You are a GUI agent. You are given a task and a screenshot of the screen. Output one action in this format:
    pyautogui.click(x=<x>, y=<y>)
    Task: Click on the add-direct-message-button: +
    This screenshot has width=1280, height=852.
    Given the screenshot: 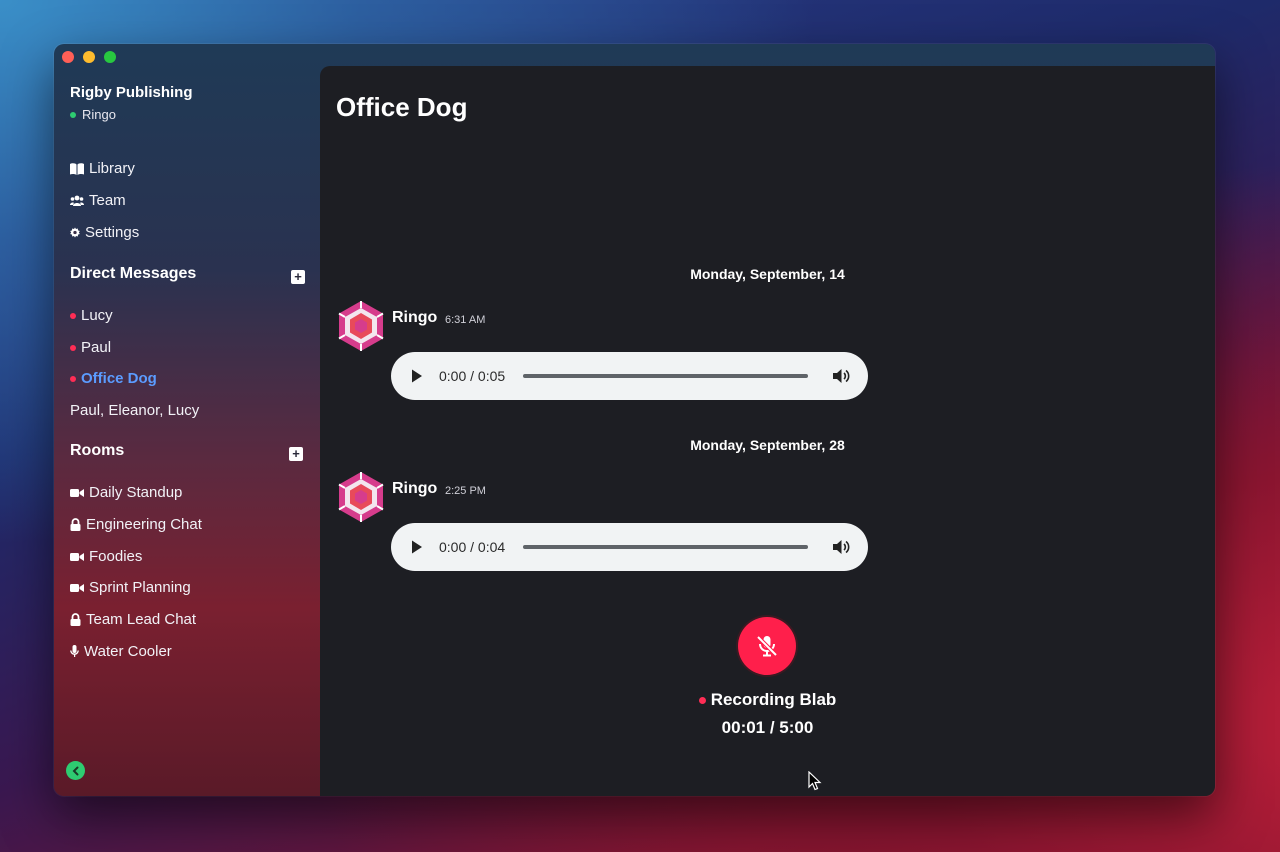 What is the action you would take?
    pyautogui.click(x=298, y=277)
    